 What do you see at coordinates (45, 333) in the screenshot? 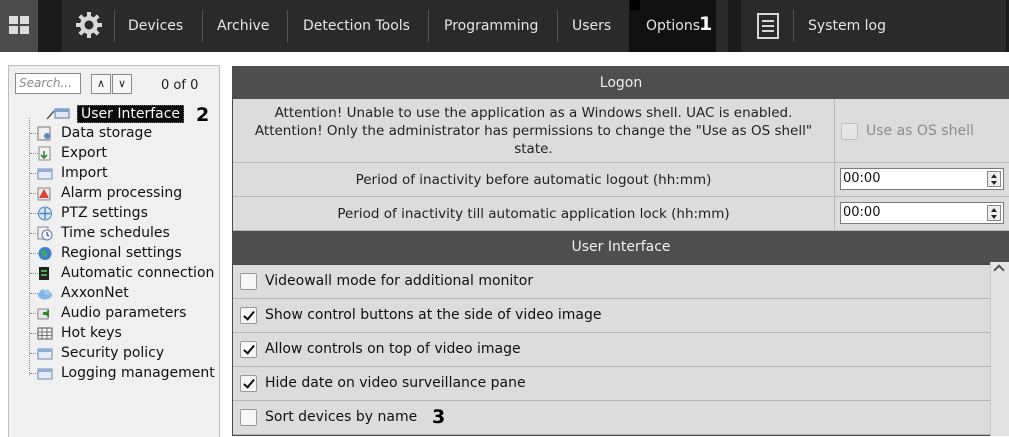
I see `keyboard-icon` at bounding box center [45, 333].